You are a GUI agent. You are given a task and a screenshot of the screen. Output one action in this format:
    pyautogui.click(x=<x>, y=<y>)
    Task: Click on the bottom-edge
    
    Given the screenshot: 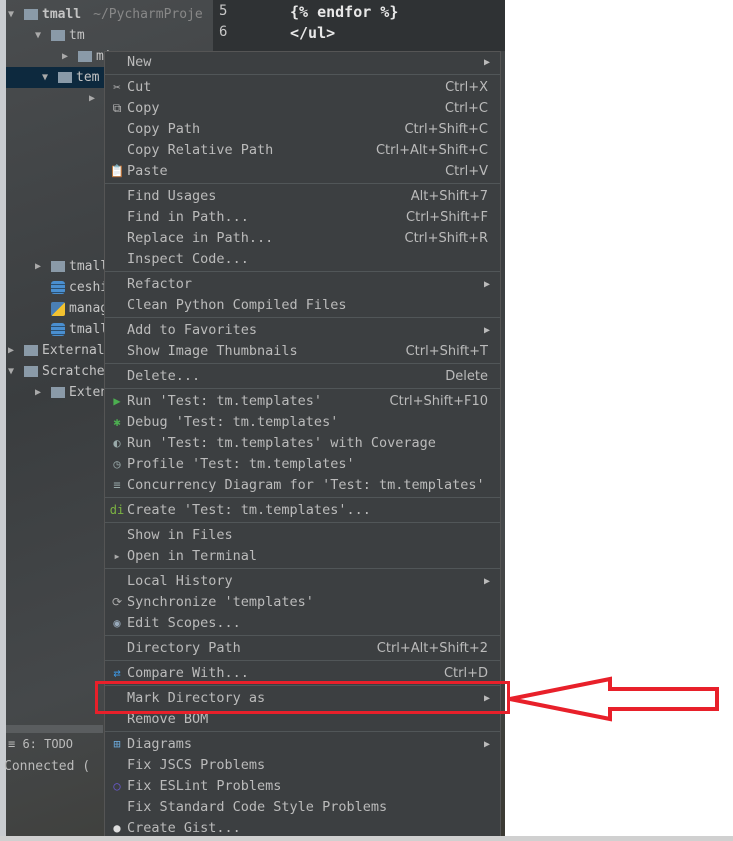 What is the action you would take?
    pyautogui.click(x=366, y=838)
    